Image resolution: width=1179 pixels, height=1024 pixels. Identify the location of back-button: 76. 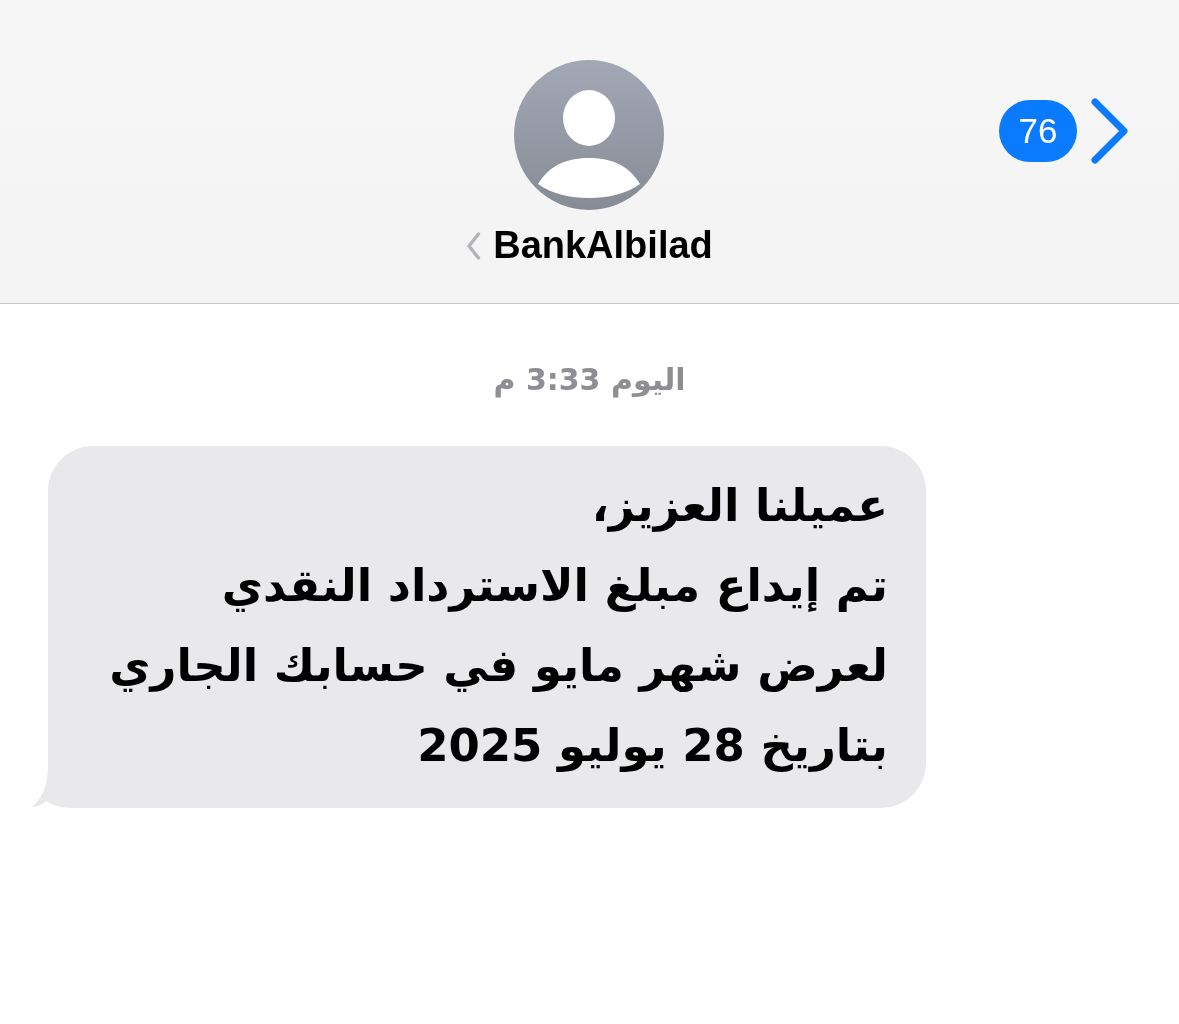
(1064, 131).